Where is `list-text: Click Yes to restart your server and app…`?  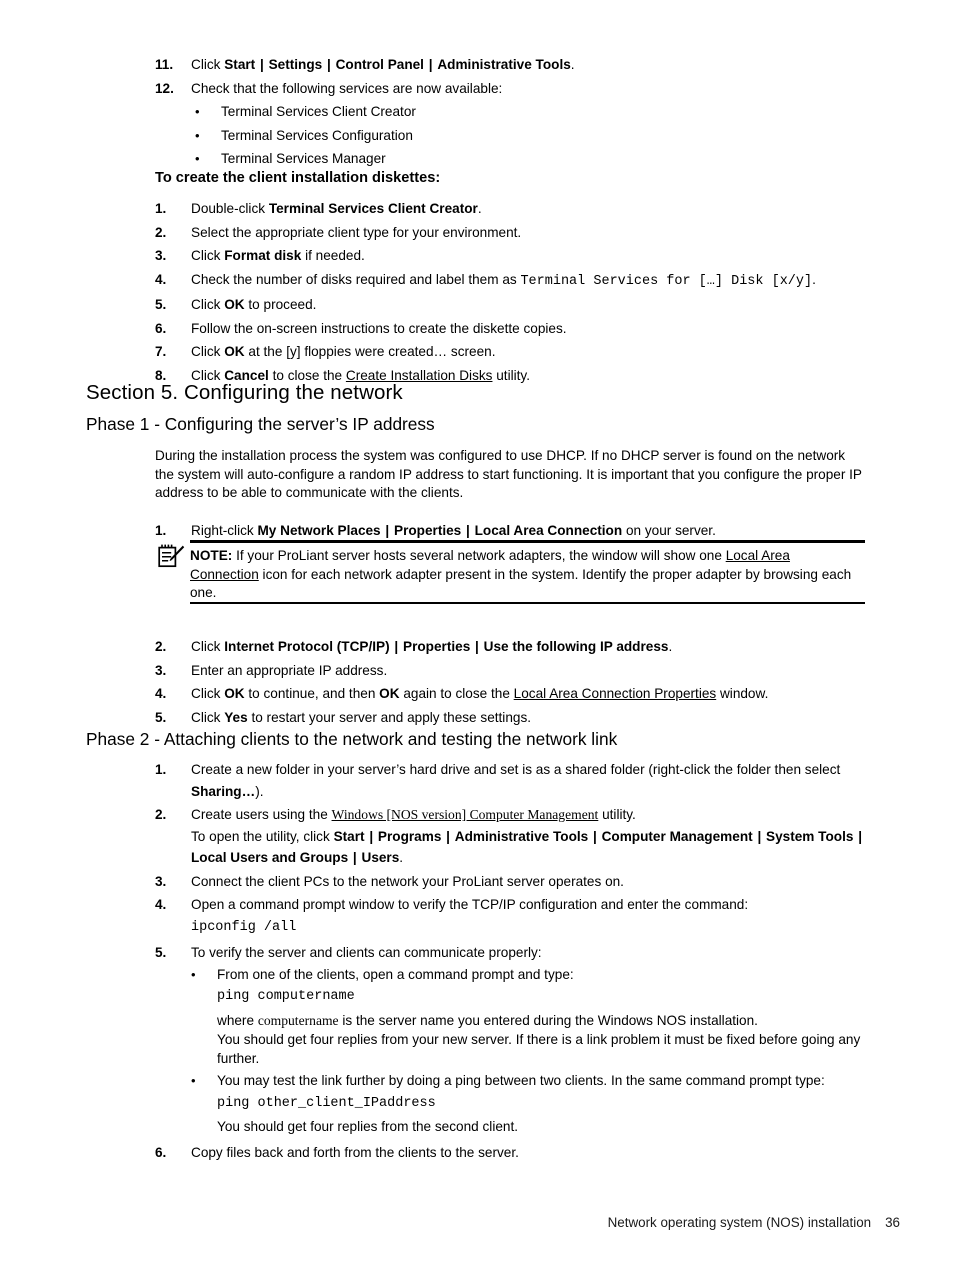 list-text: Click Yes to restart your server and app… is located at coordinates (533, 718).